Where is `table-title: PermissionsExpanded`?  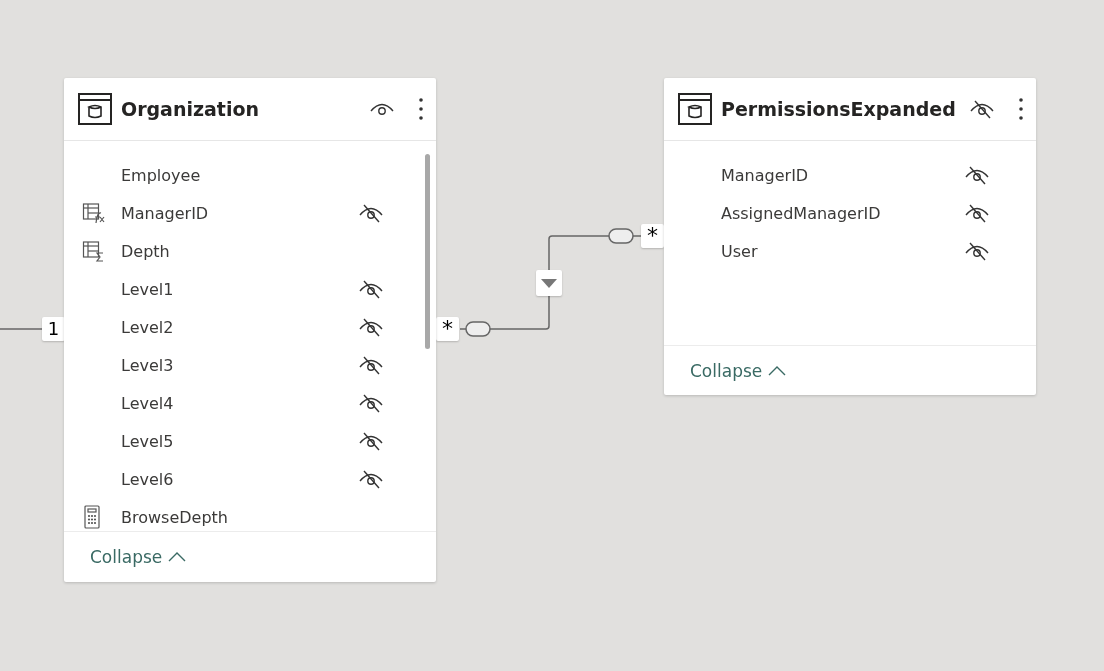 table-title: PermissionsExpanded is located at coordinates (839, 109).